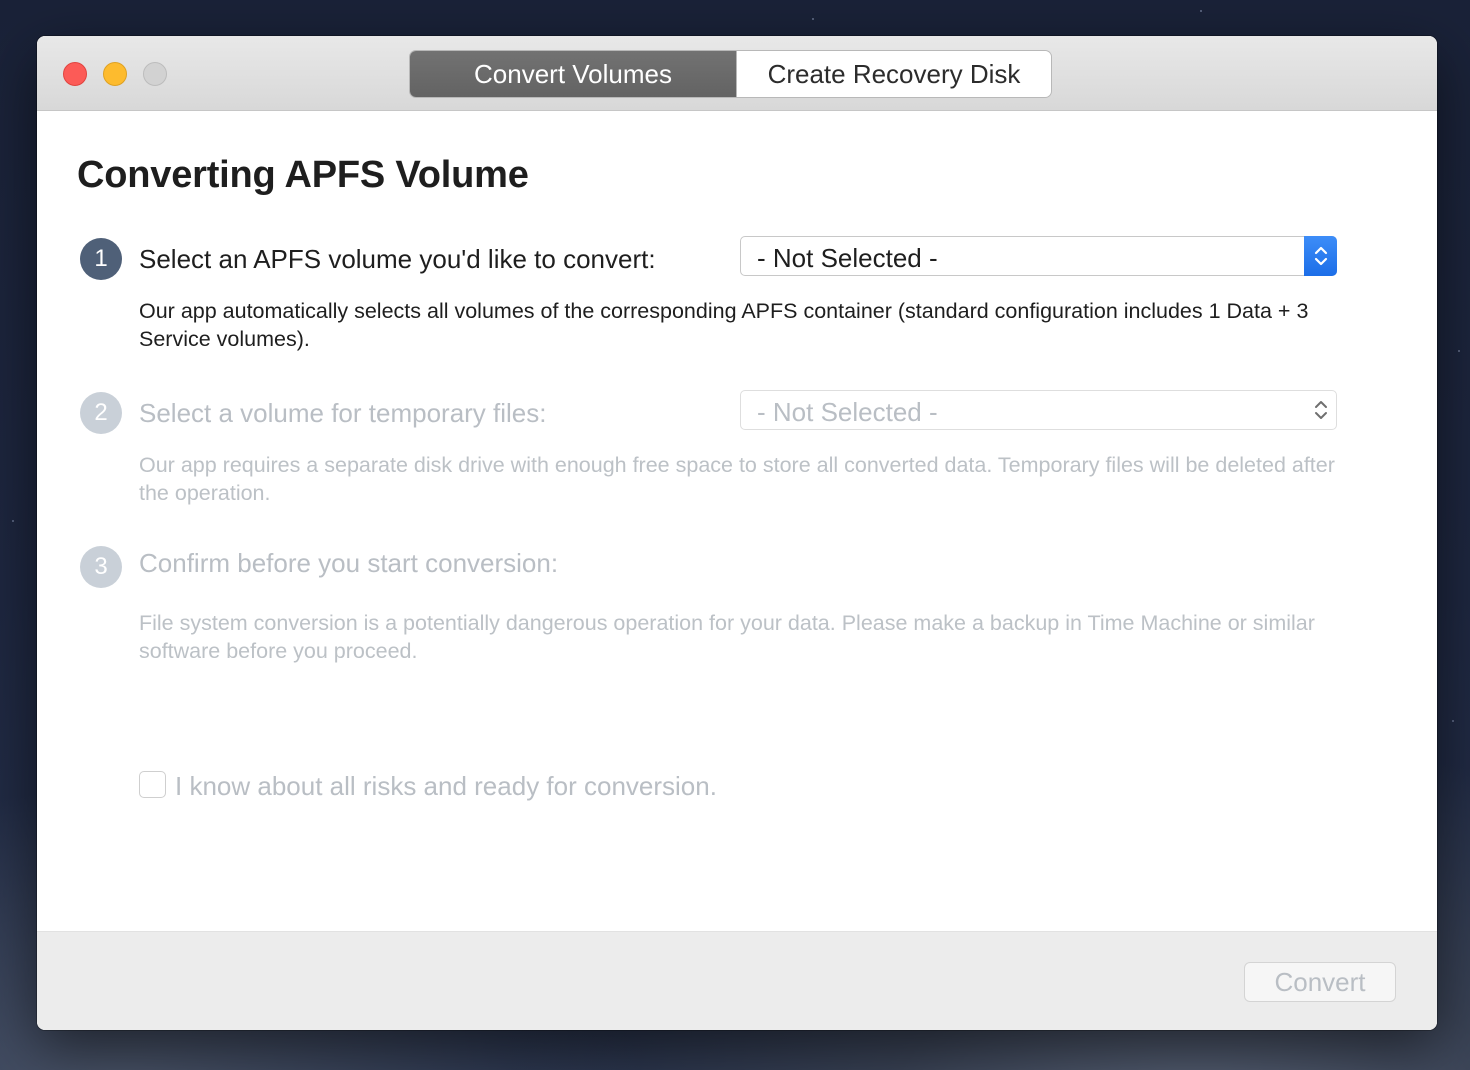 The width and height of the screenshot is (1470, 1070). What do you see at coordinates (343, 413) in the screenshot?
I see `step-2-label: Select a volume for temporary files:` at bounding box center [343, 413].